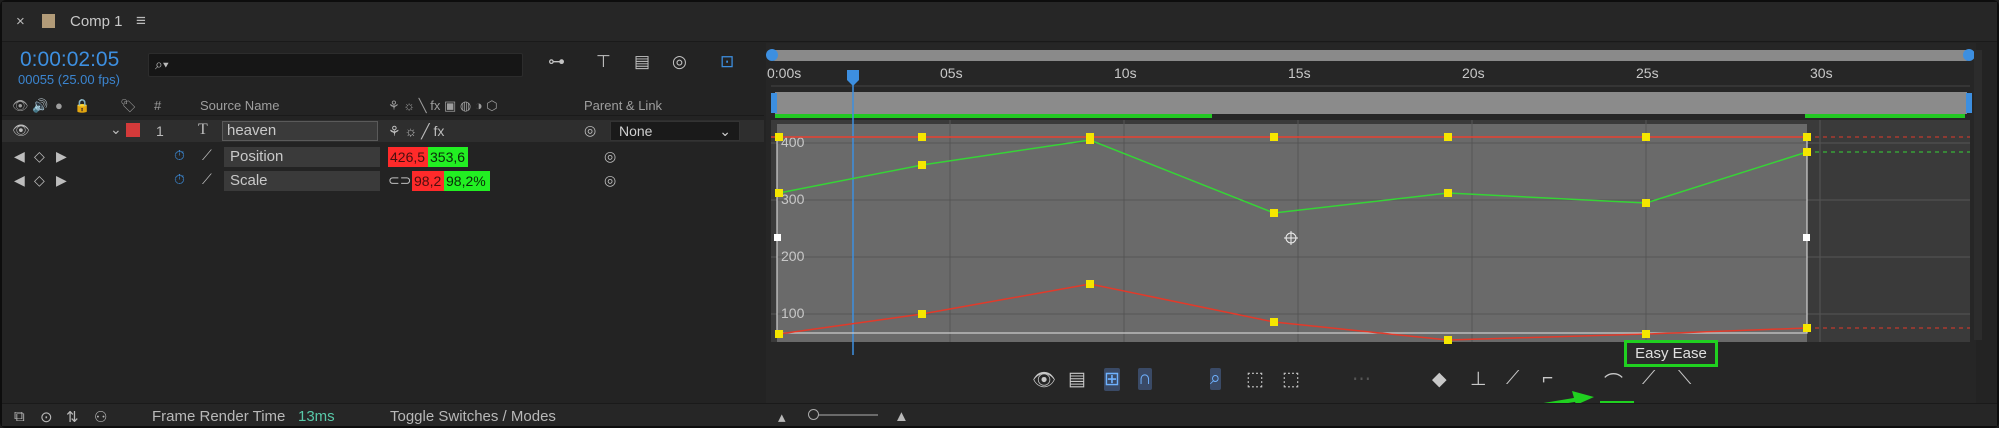  Describe the element at coordinates (1647, 73) in the screenshot. I see `ruler-label-5: 25s` at that location.